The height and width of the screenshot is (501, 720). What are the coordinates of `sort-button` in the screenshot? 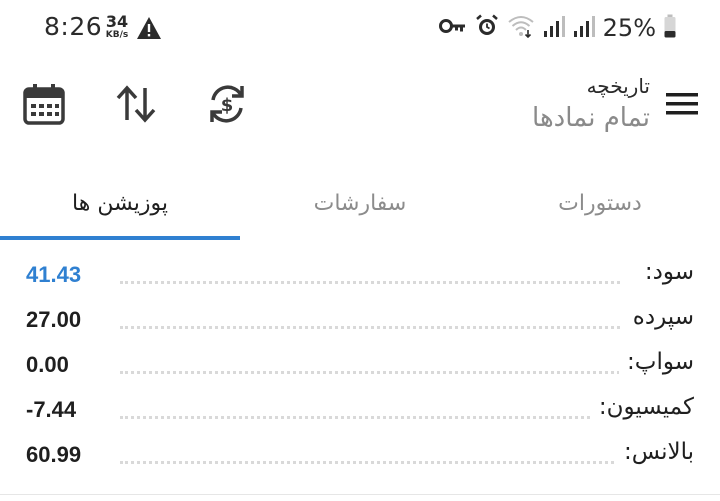 It's located at (136, 106).